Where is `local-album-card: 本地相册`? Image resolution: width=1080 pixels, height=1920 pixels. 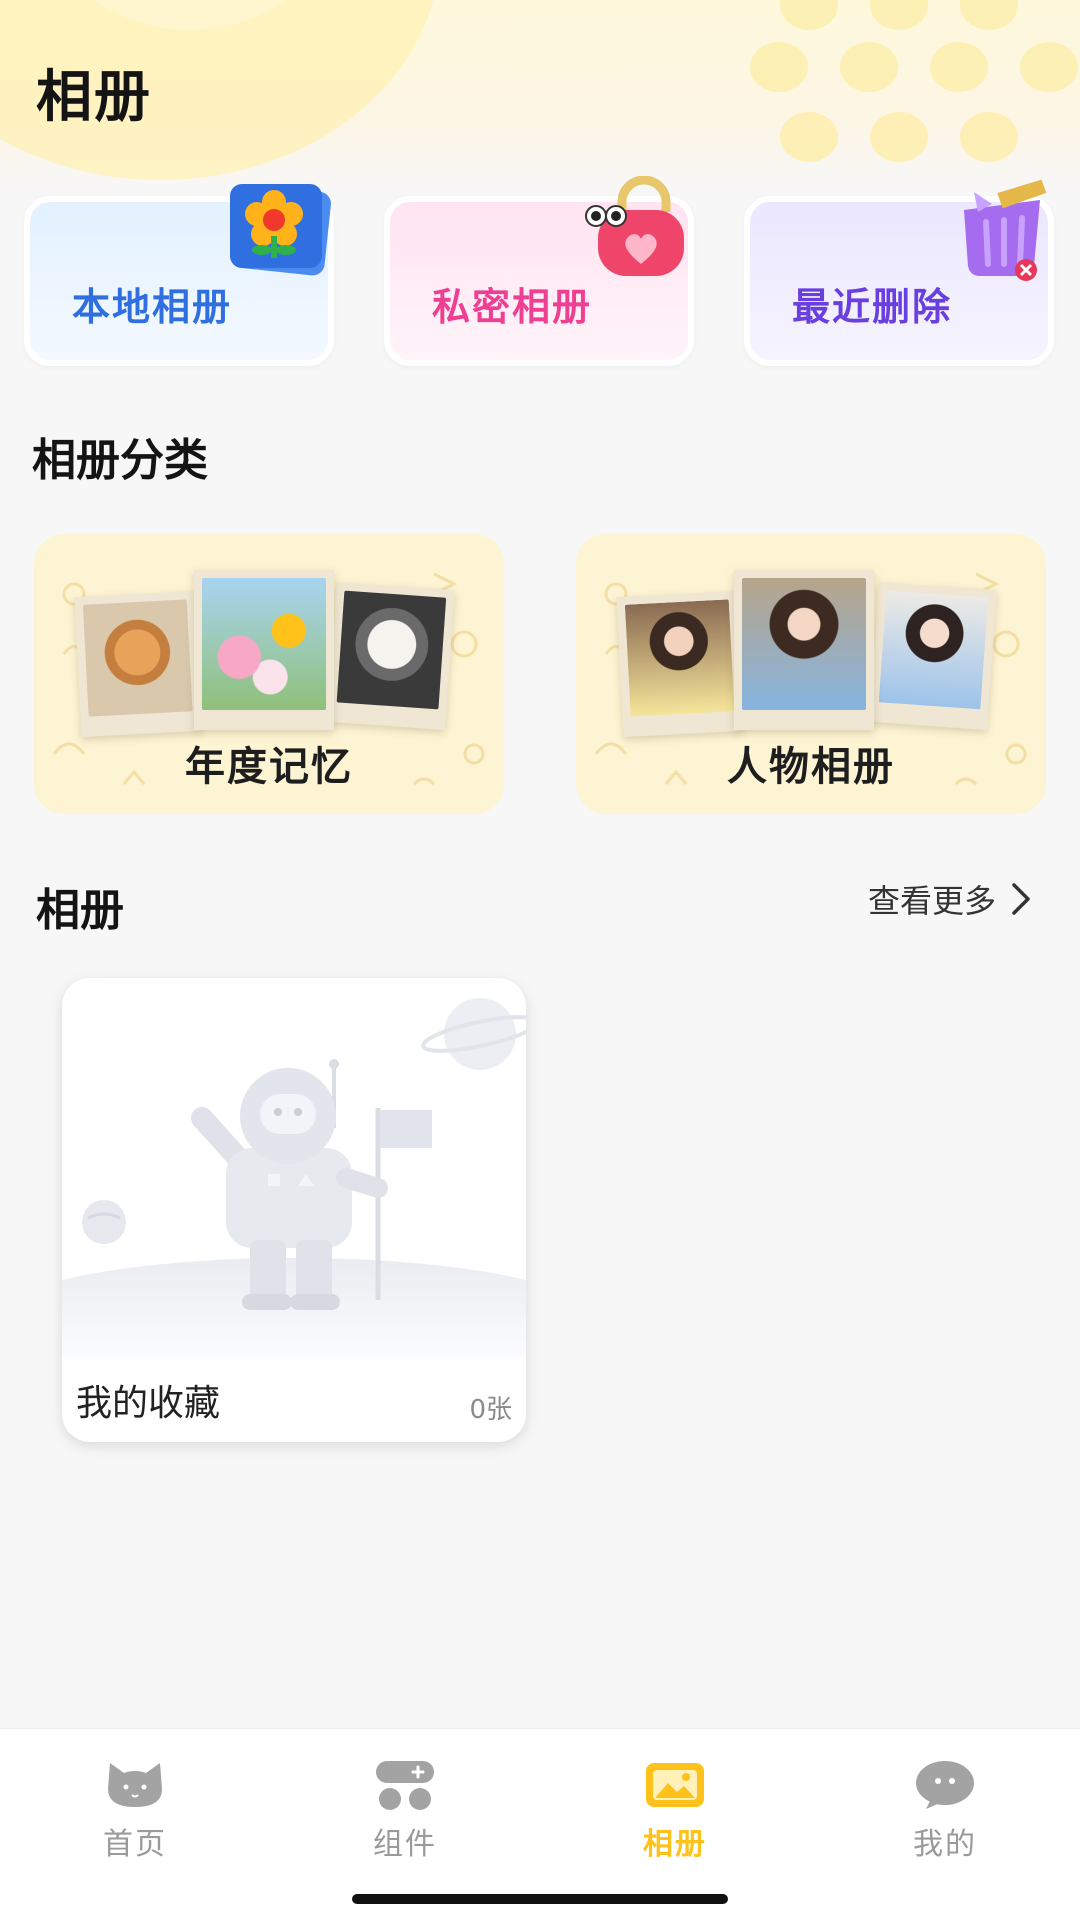 local-album-card: 本地相册 is located at coordinates (179, 275).